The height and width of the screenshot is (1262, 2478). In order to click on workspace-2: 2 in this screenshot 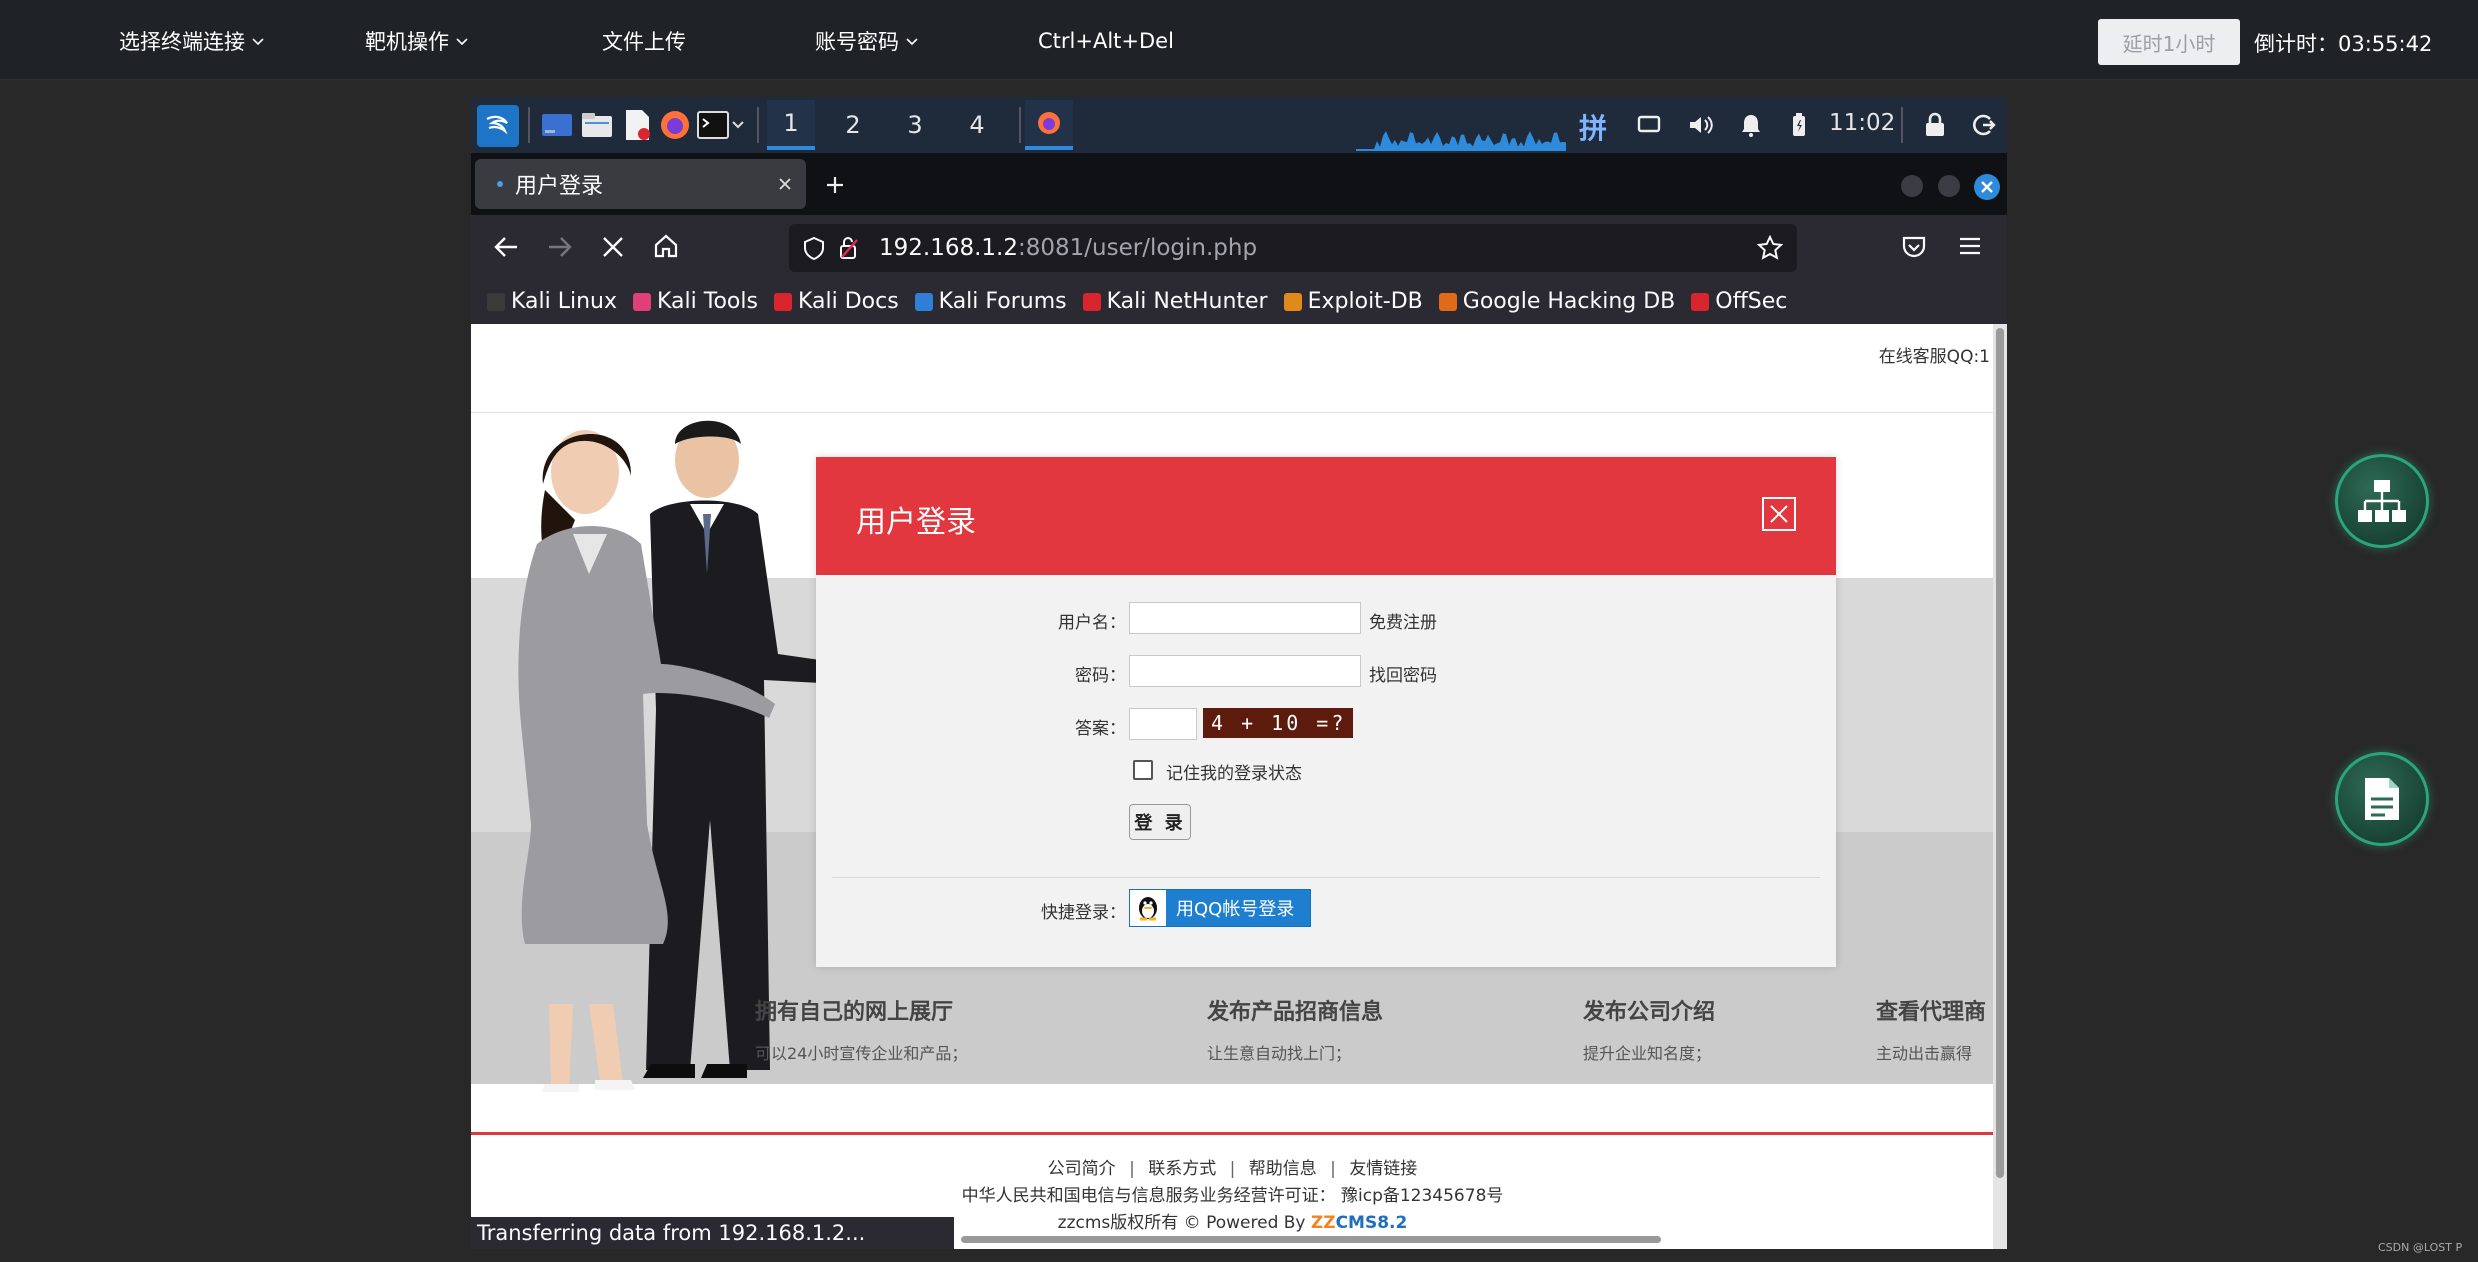, I will do `click(853, 125)`.